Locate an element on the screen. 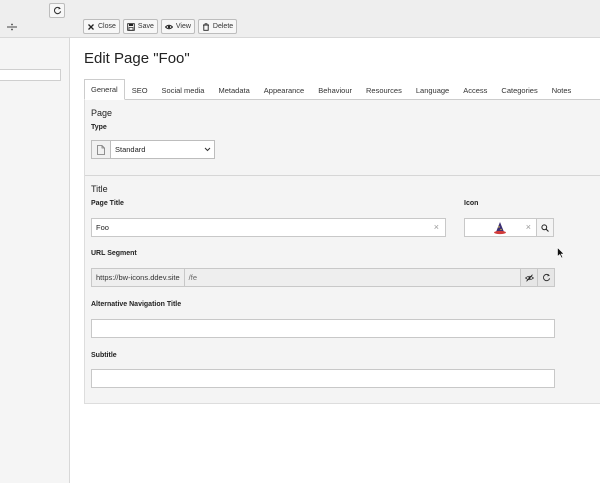 This screenshot has width=600, height=483. eye-slash-icon is located at coordinates (529, 277).